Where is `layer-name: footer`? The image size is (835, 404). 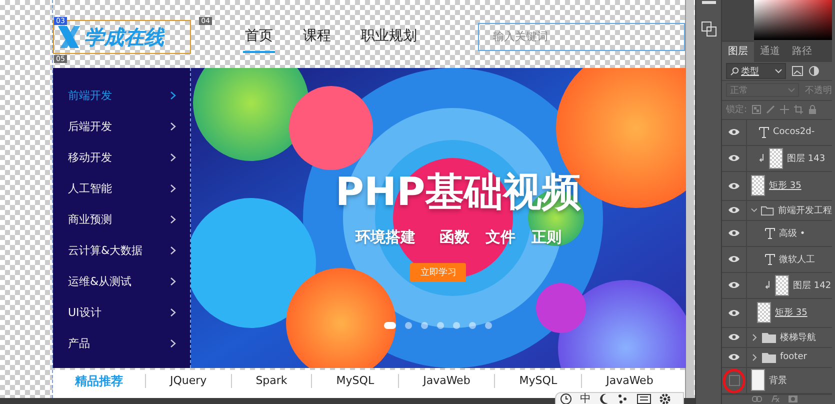
layer-name: footer is located at coordinates (793, 357).